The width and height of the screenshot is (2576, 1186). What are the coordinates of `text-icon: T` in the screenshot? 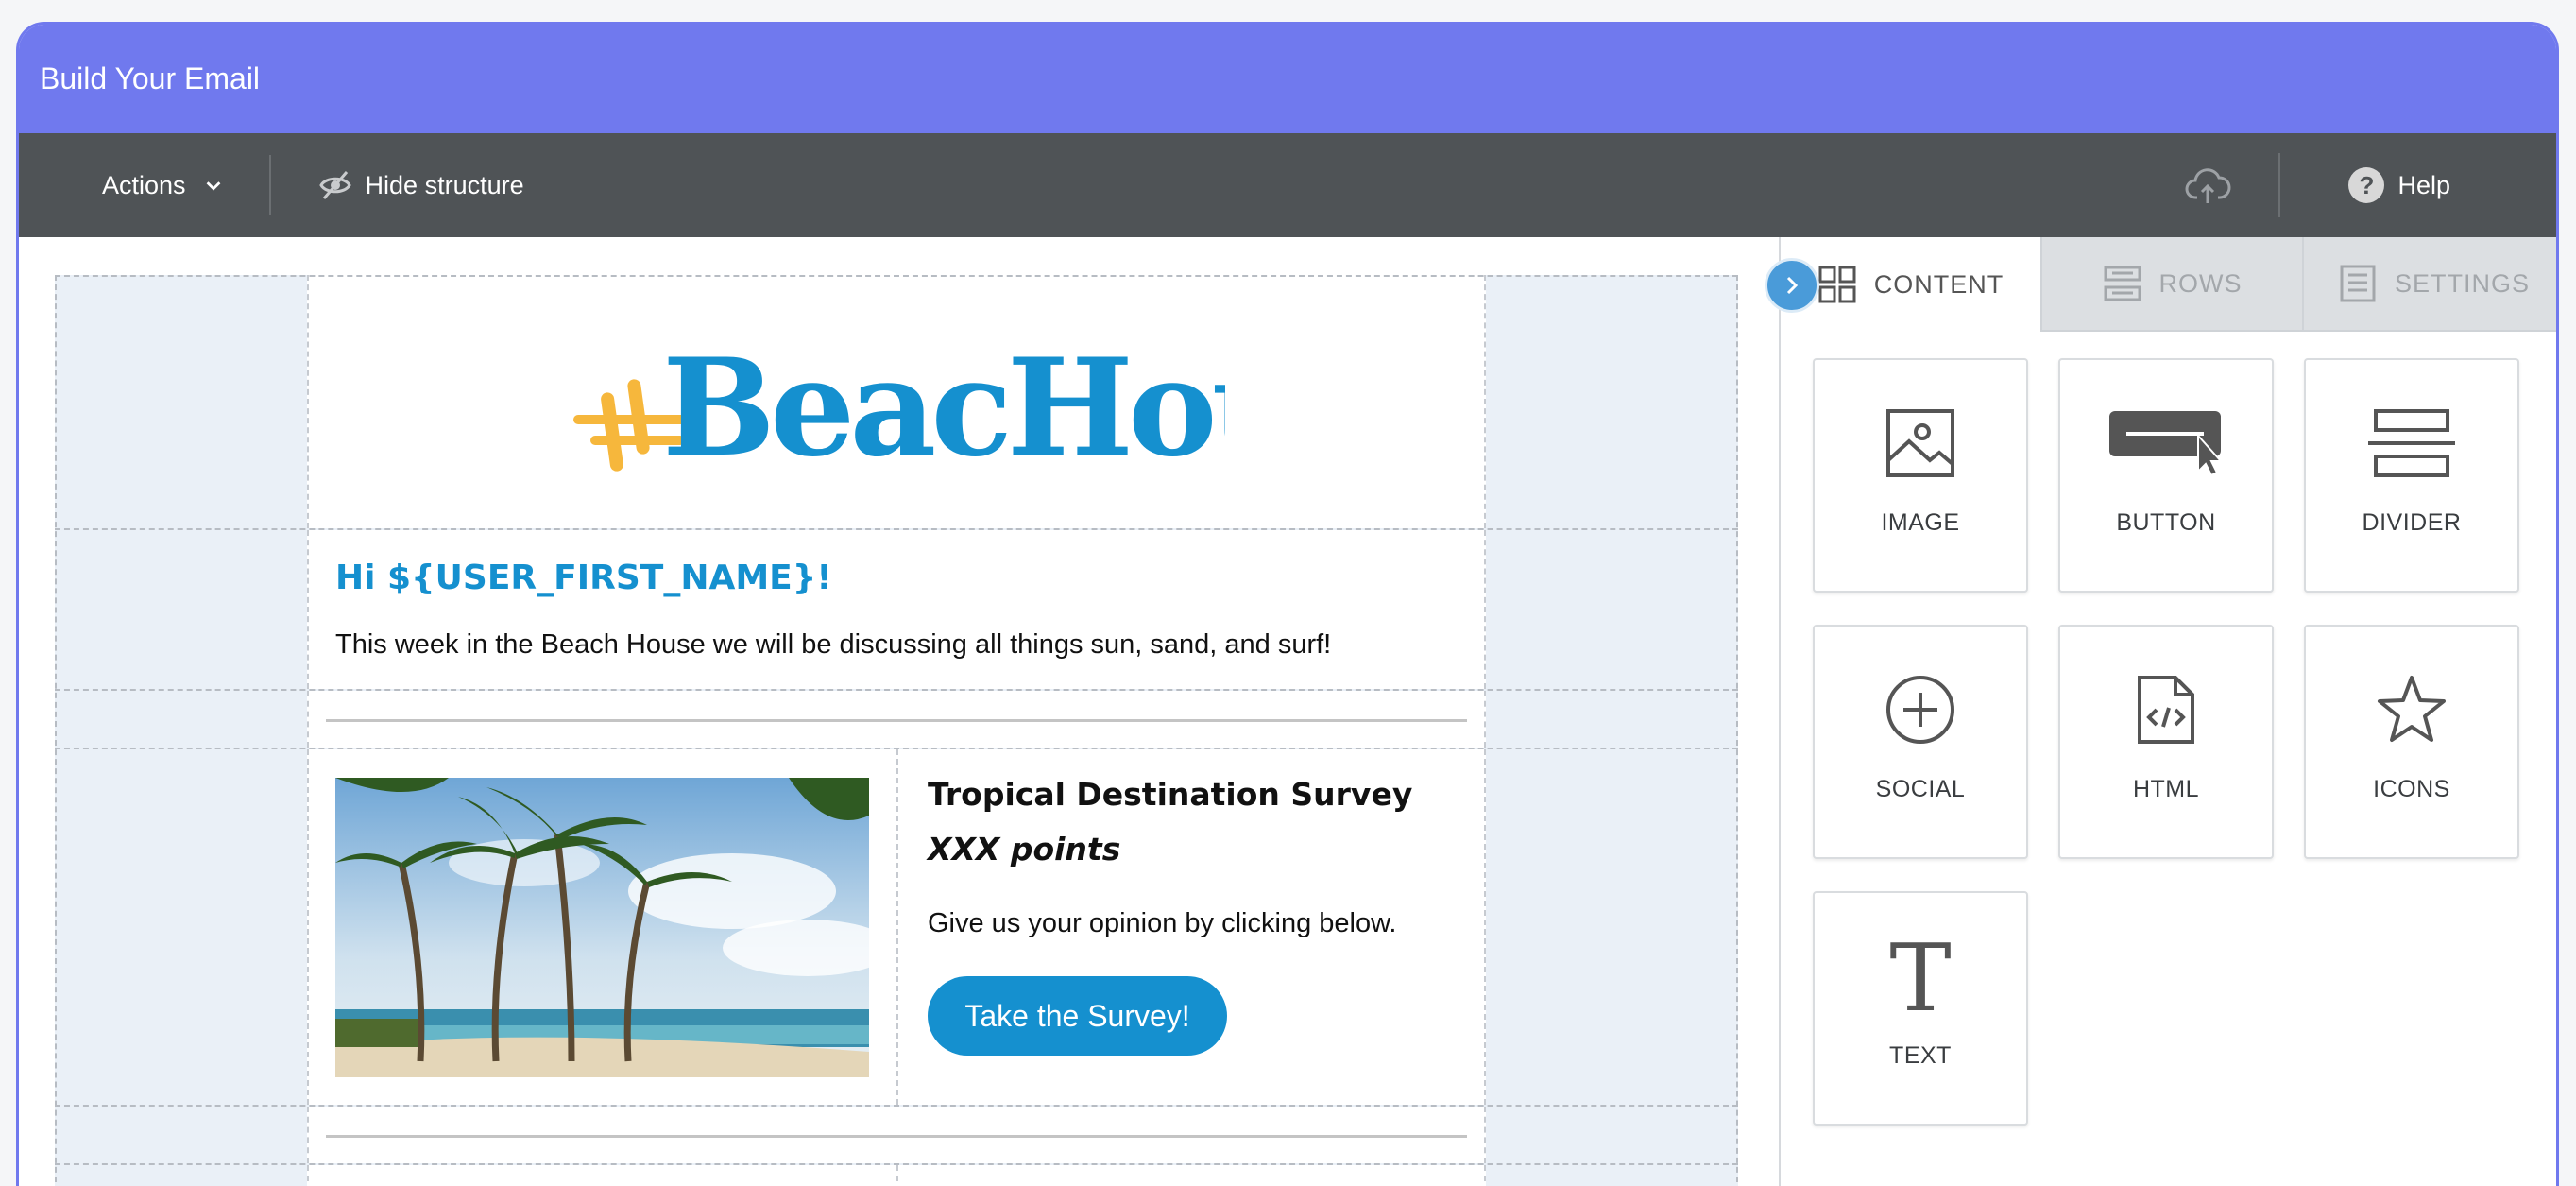 It's located at (1920, 978).